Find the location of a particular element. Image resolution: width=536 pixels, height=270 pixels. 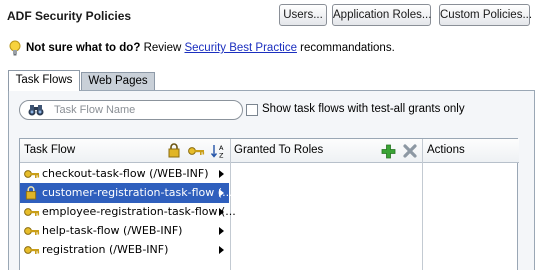

tab-task-flows: Task Flows is located at coordinates (44, 80).